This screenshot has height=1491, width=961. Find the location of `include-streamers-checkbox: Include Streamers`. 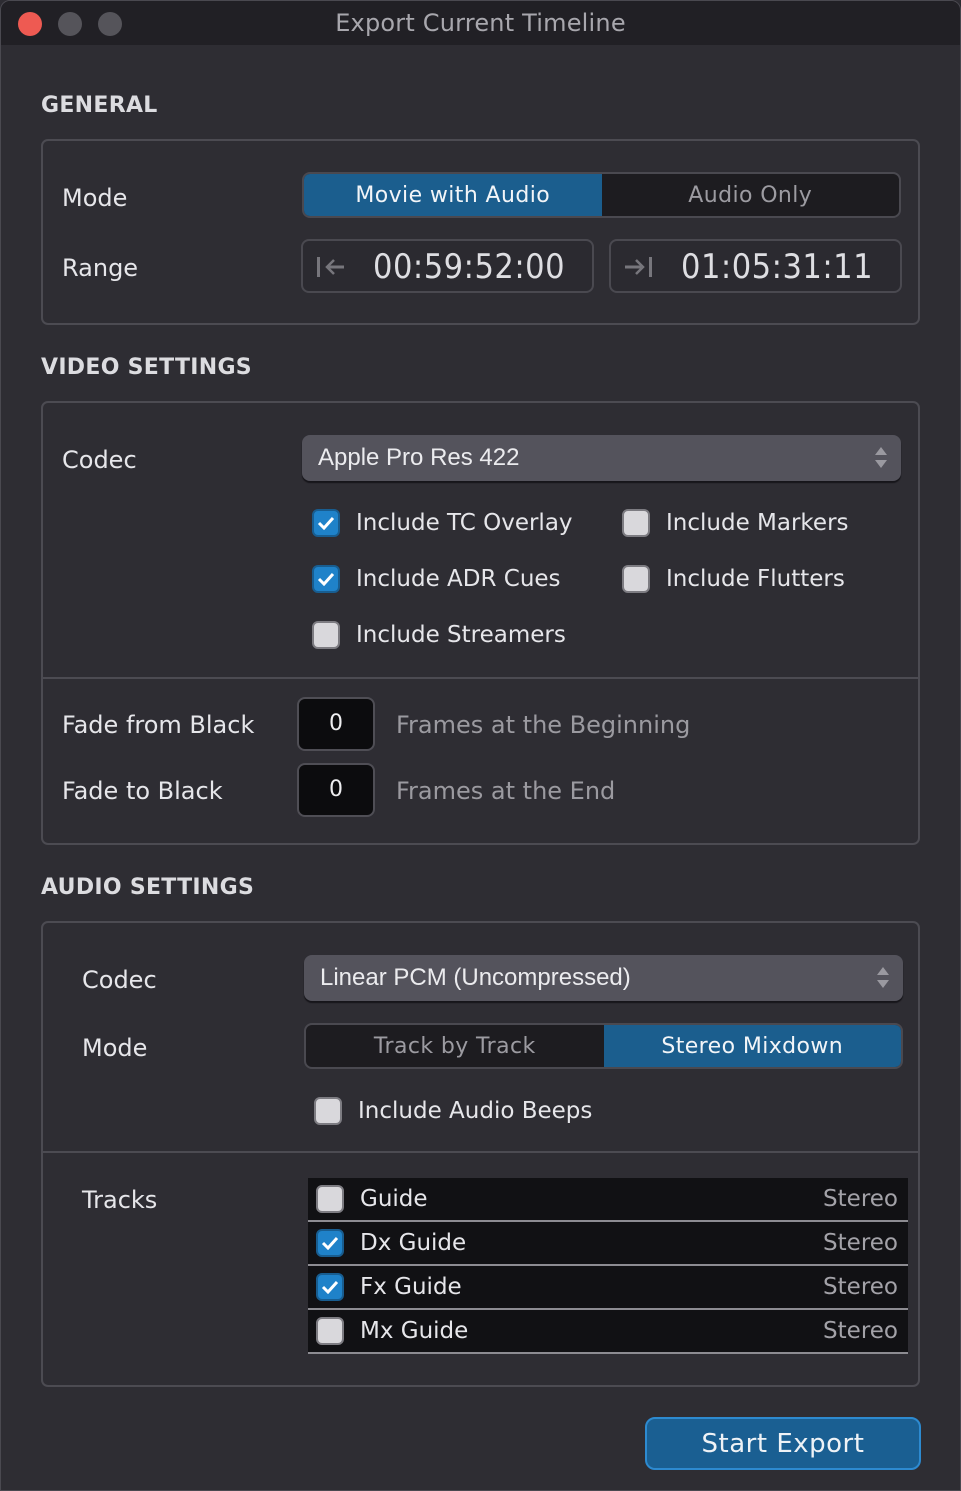

include-streamers-checkbox: Include Streamers is located at coordinates (439, 635).